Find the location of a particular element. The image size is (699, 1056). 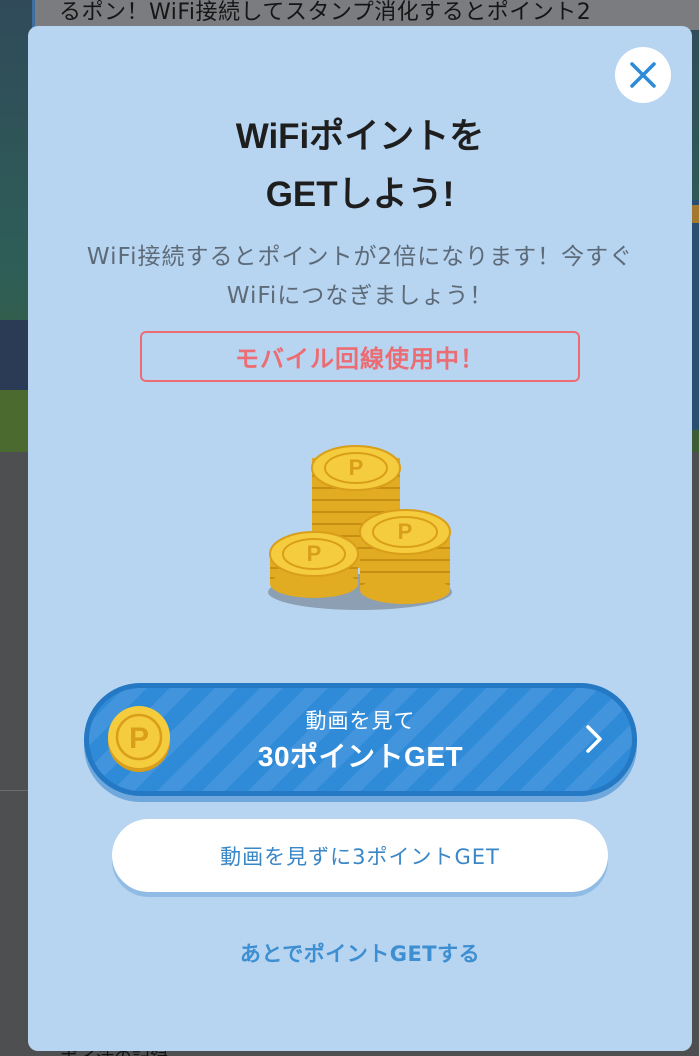

close-icon is located at coordinates (643, 75).